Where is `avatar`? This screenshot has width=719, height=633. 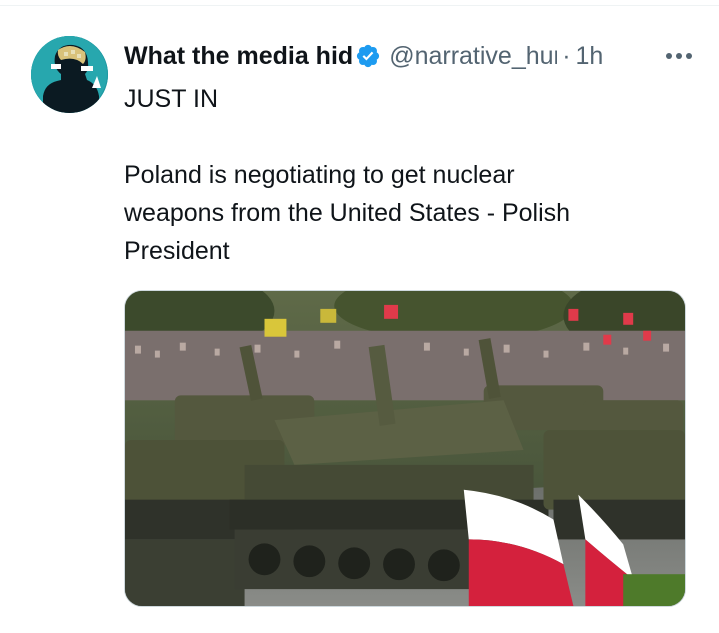
avatar is located at coordinates (69, 74).